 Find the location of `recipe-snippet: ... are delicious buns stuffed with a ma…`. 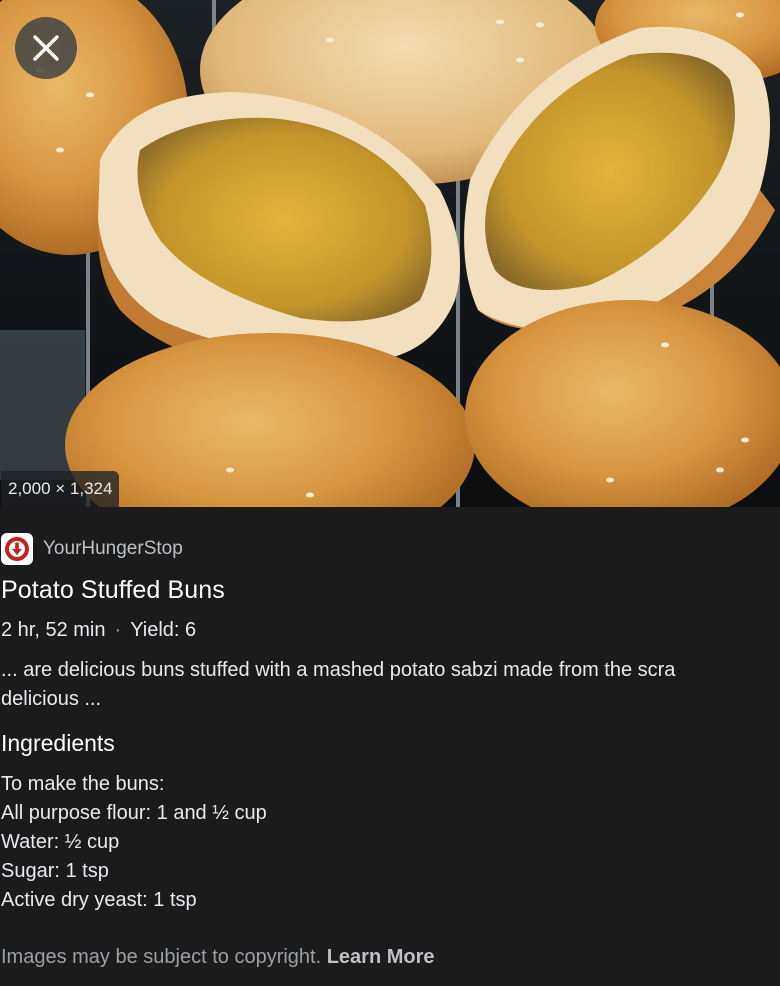

recipe-snippet: ... are delicious buns stuffed with a ma… is located at coordinates (390, 685).